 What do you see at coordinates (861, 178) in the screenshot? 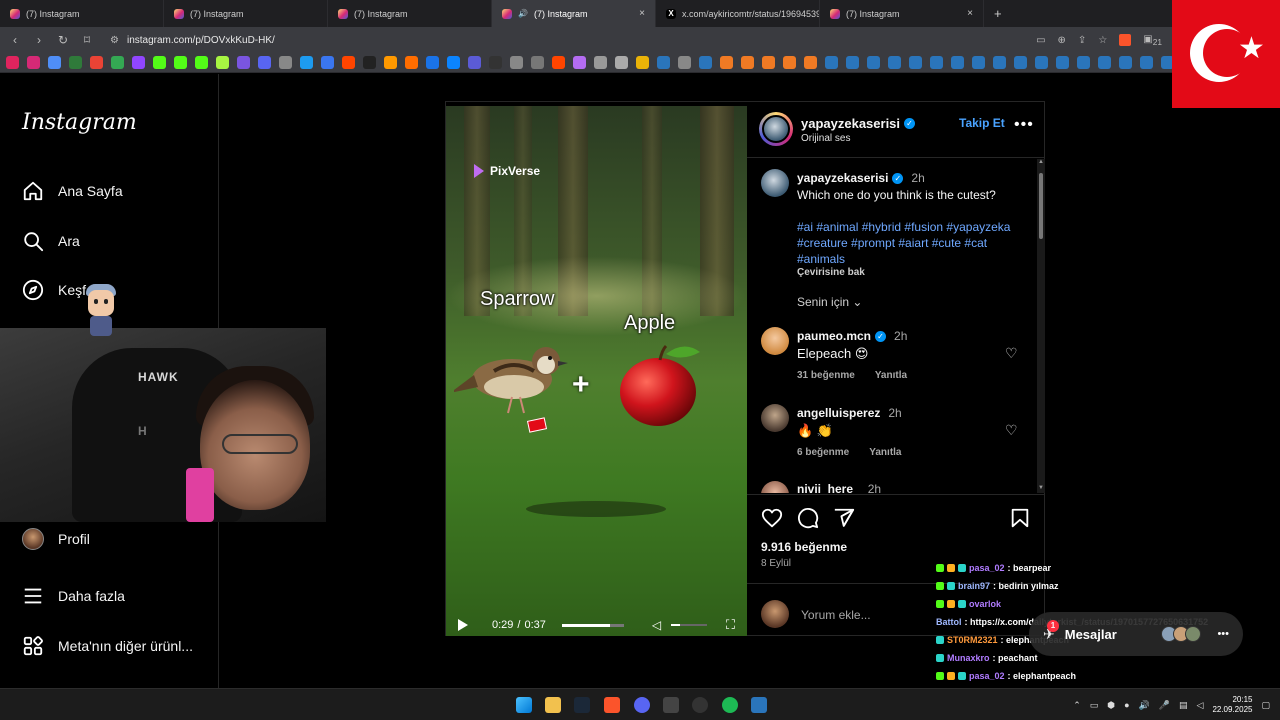
I see `caption-username: yapayzekaserisi ✓ 2h` at bounding box center [861, 178].